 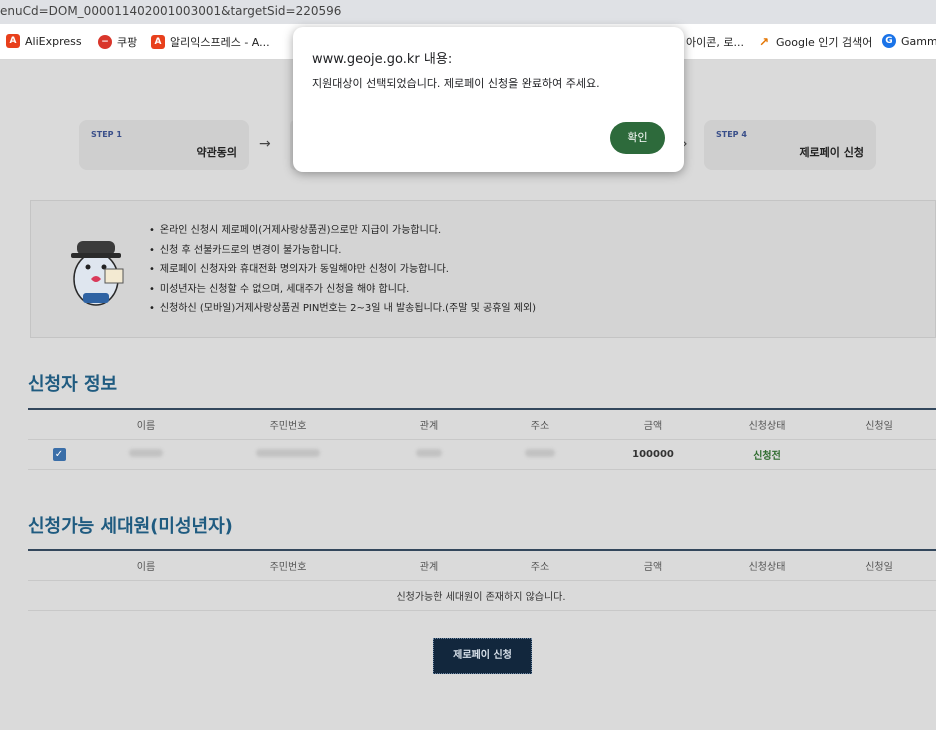 What do you see at coordinates (288, 453) in the screenshot?
I see `blurred-rrn` at bounding box center [288, 453].